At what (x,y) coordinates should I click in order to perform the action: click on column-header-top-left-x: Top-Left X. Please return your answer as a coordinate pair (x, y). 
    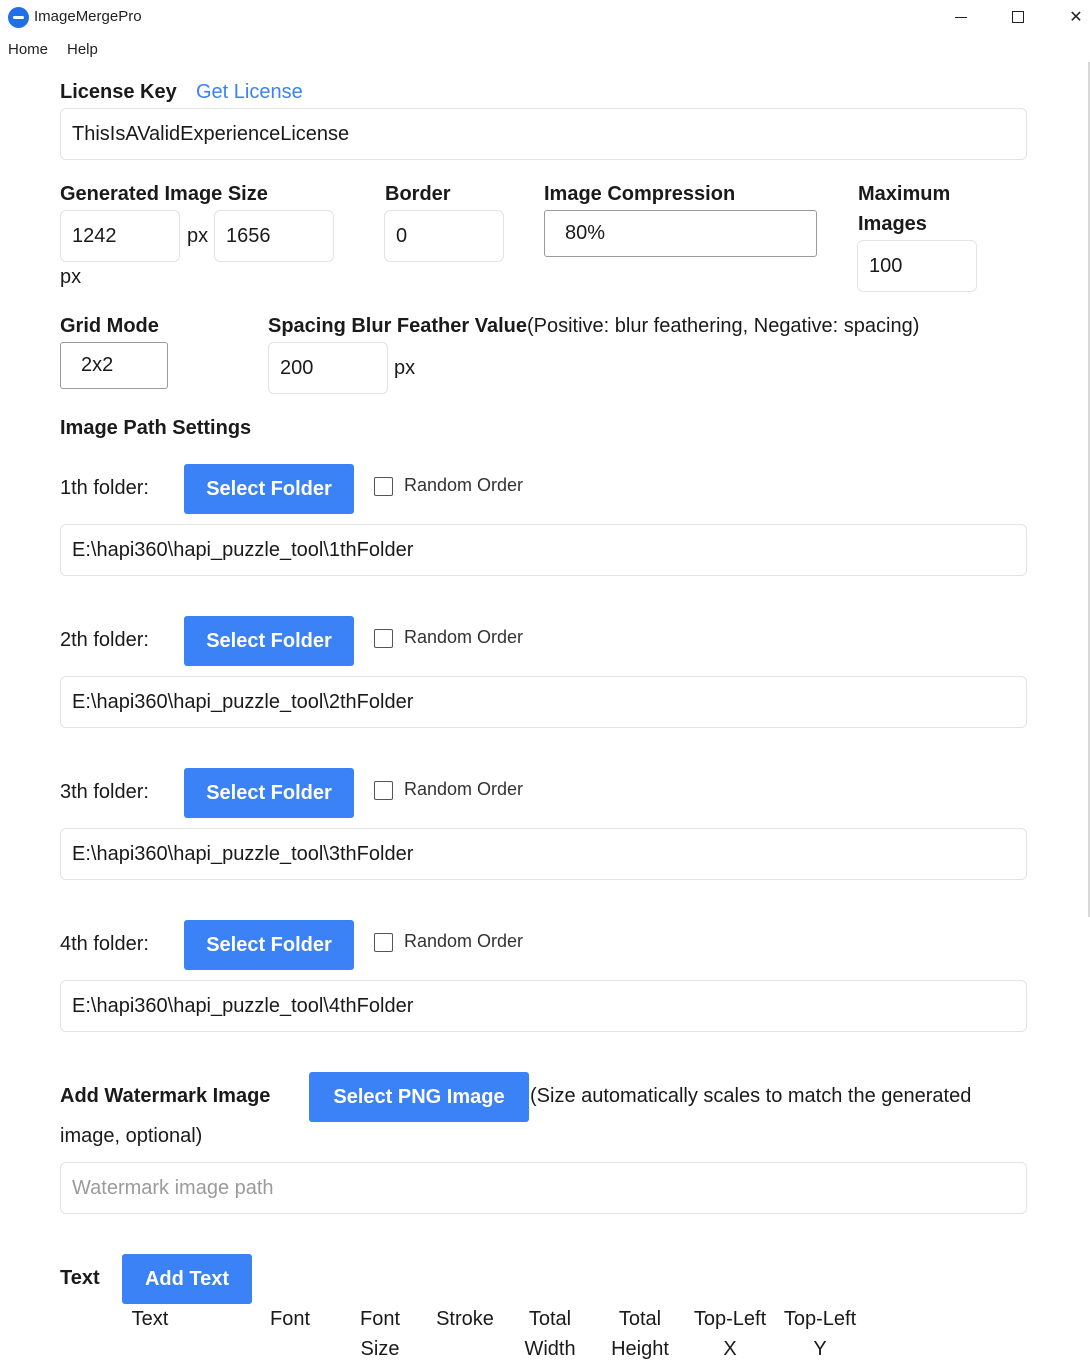
    Looking at the image, I should click on (730, 1334).